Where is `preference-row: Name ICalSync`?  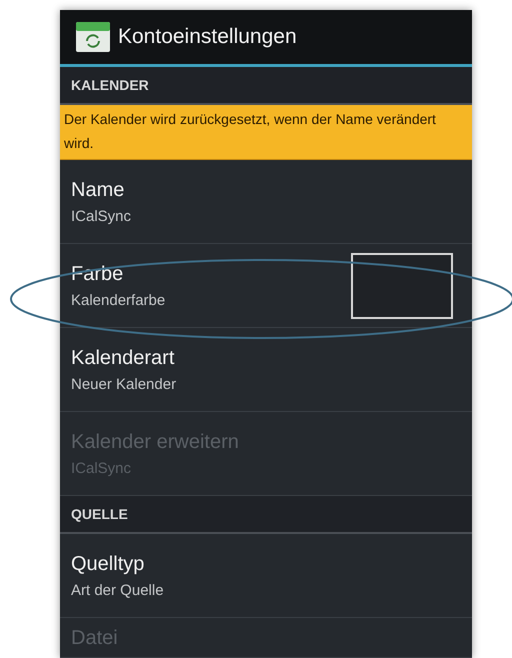
preference-row: Name ICalSync is located at coordinates (266, 202).